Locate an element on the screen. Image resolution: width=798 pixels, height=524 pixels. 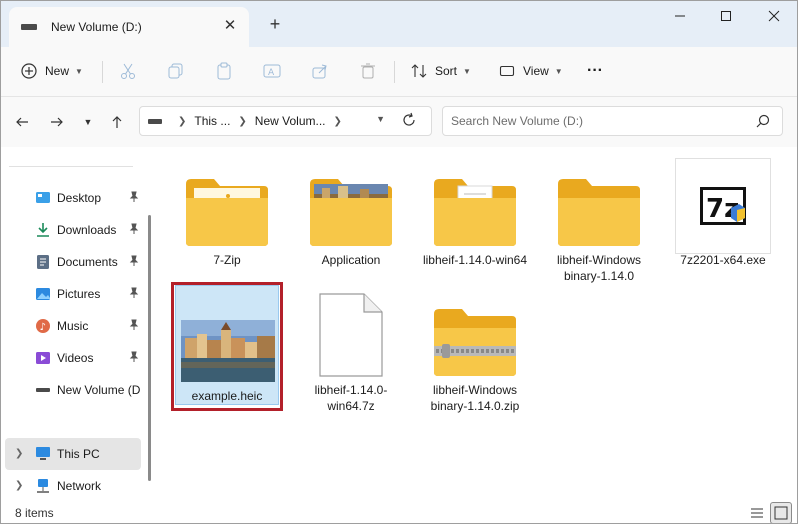
close-icon is located at coordinates (774, 16).